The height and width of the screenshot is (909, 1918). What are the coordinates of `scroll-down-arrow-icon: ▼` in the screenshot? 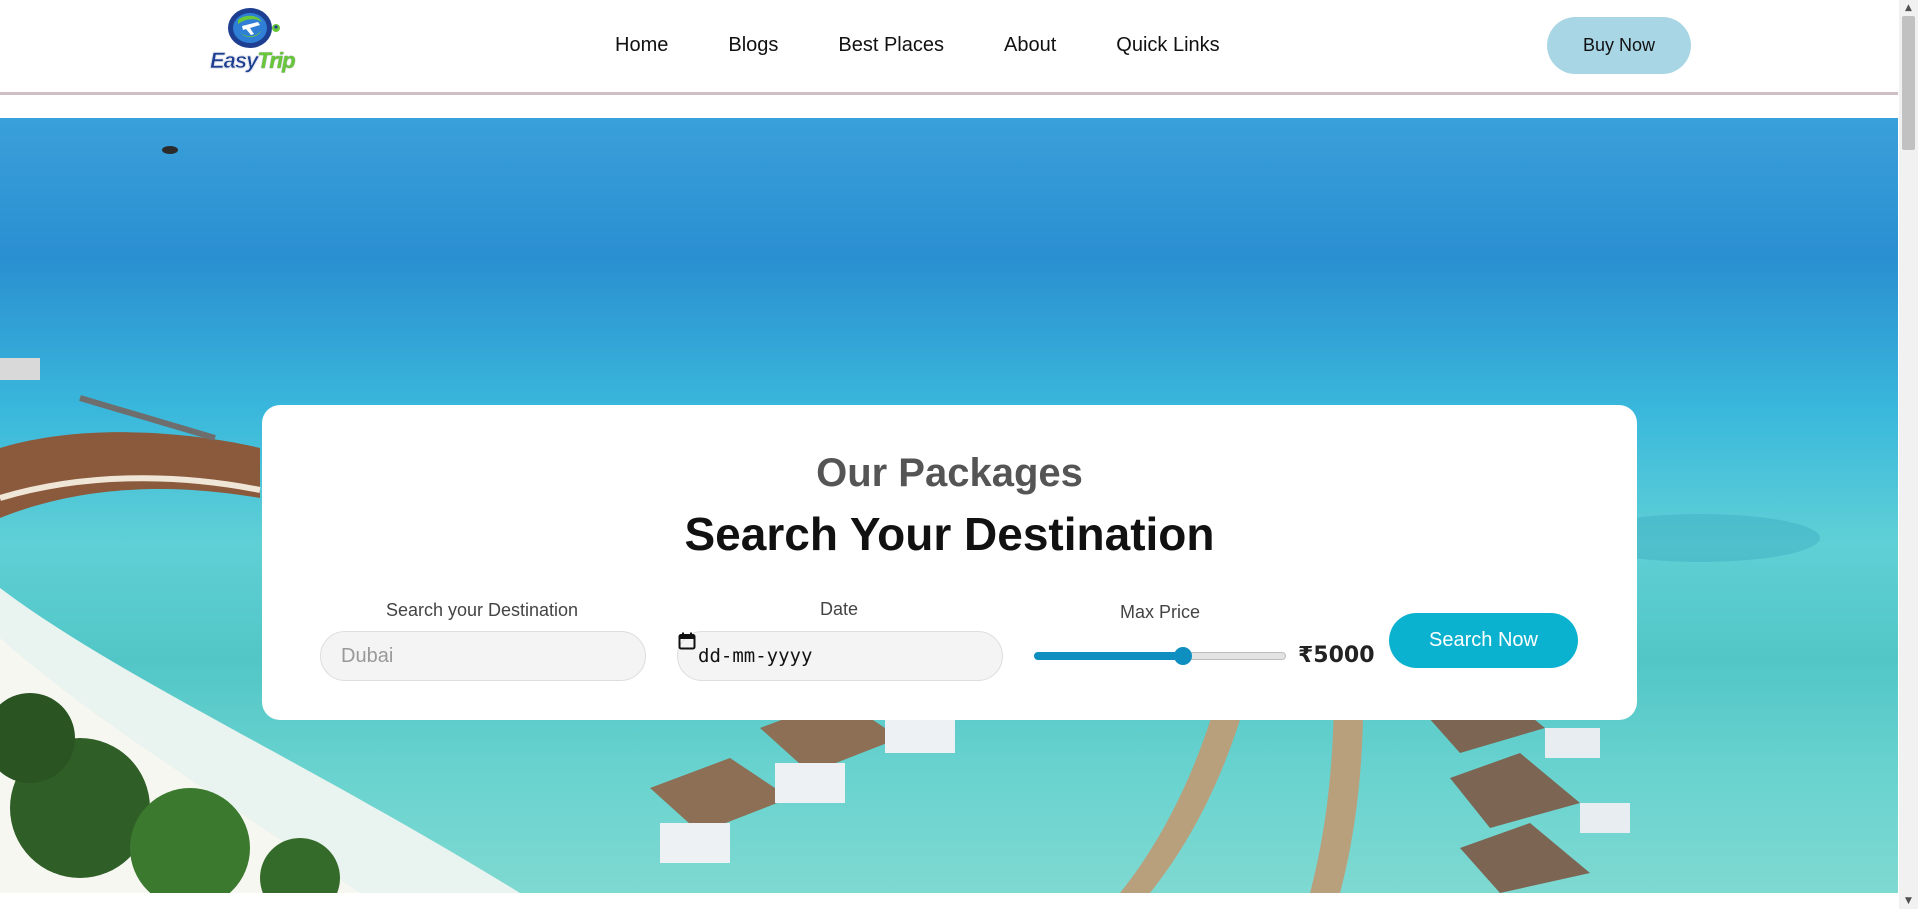 It's located at (1908, 901).